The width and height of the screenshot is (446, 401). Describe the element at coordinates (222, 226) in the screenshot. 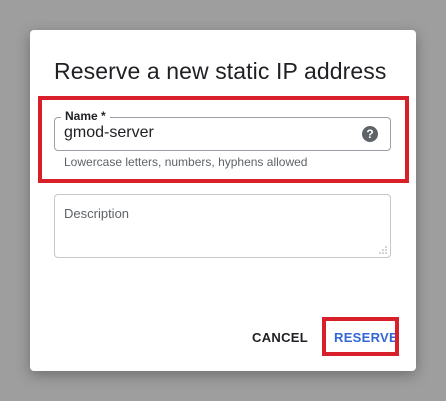

I see `description-field: Description` at that location.